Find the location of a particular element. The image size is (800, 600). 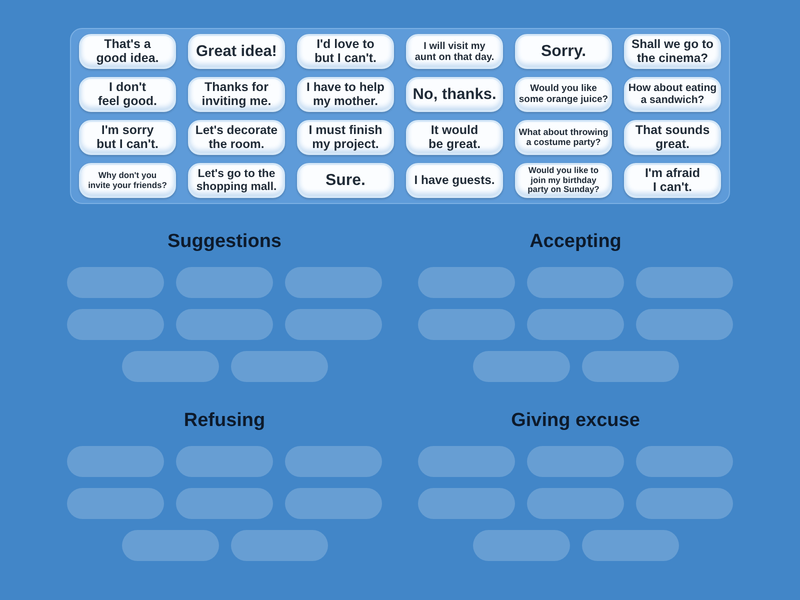

phrase-card: How about eating a sandwich? is located at coordinates (672, 94).